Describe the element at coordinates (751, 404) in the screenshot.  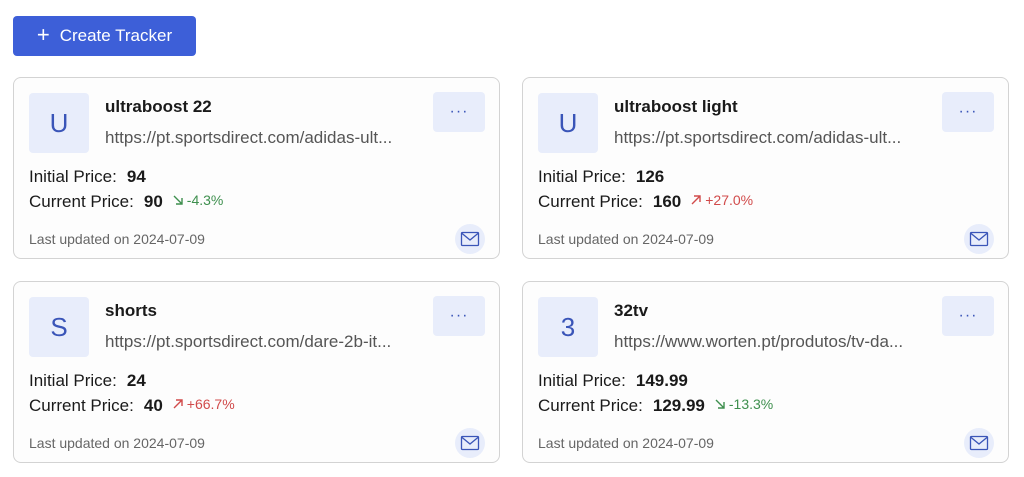
I see `price-change-value: -13.3%` at that location.